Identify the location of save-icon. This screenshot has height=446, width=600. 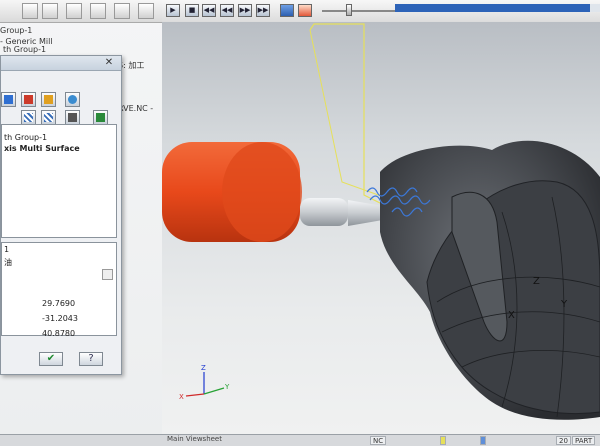
(100, 117).